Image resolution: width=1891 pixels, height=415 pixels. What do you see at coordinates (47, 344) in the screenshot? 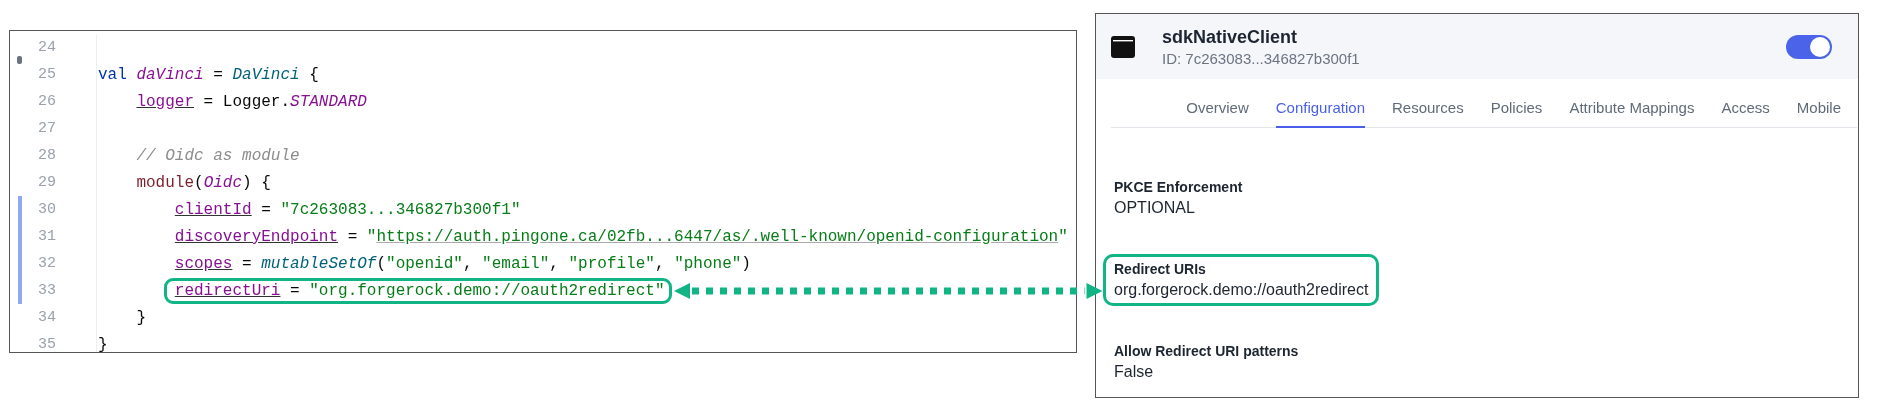
I see `line-number: 35` at bounding box center [47, 344].